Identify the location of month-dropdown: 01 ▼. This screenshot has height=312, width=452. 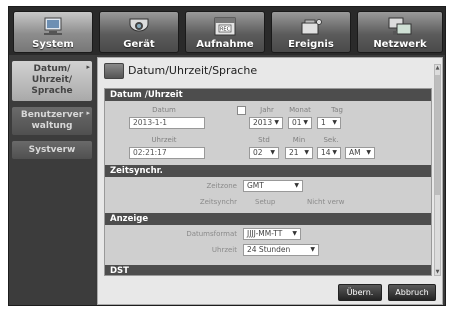
(300, 123).